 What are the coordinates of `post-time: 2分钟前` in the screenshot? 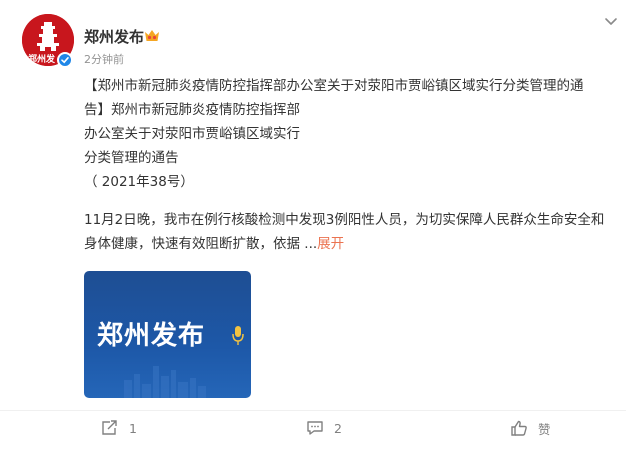 It's located at (104, 59).